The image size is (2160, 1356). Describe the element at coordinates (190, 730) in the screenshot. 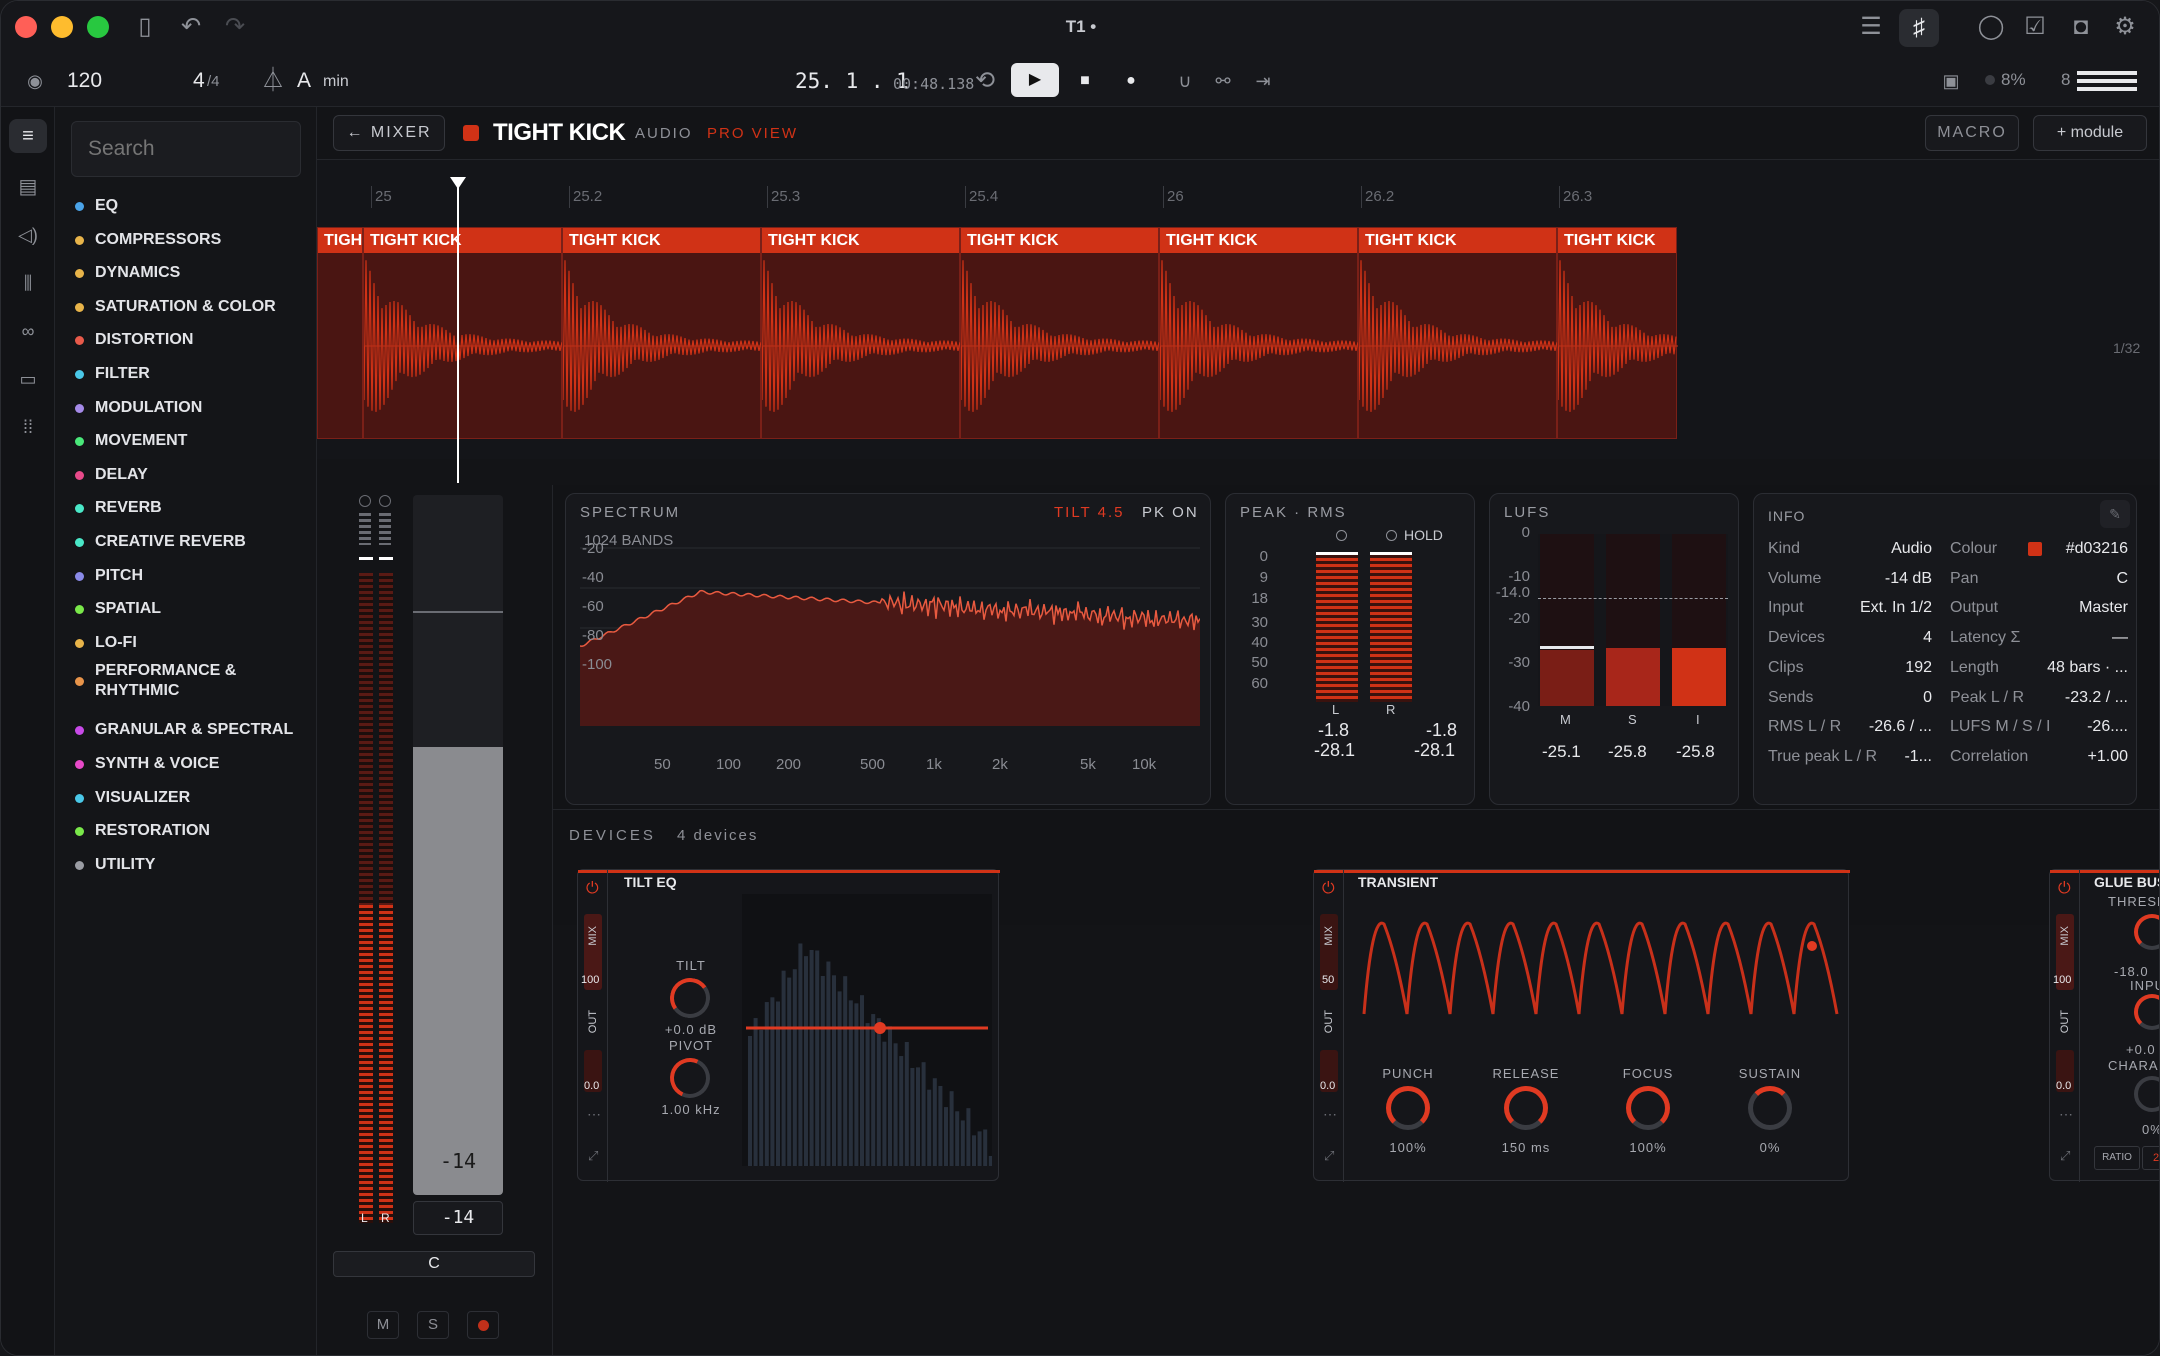

I see `category-item: GRANULAR & SPECTRAL` at that location.